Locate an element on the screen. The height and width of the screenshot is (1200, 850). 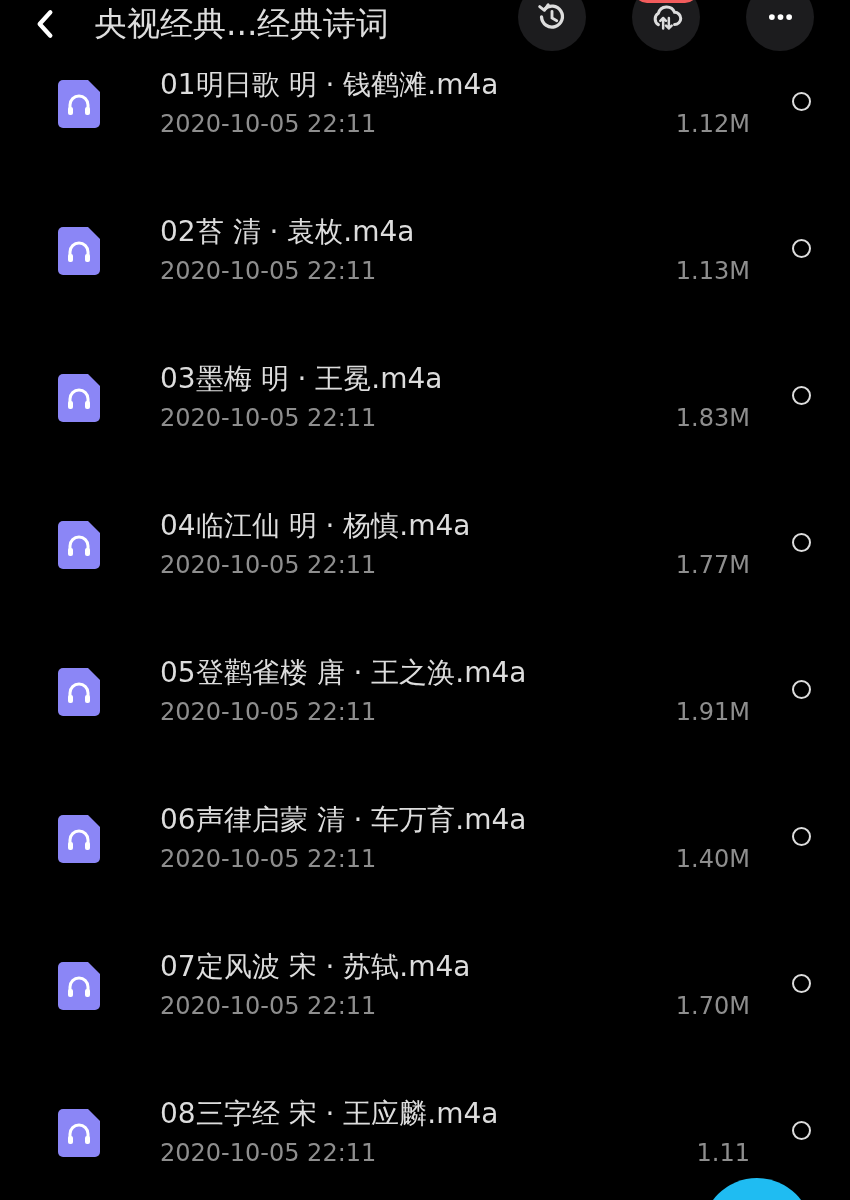
file-name: 06声律启蒙 清 · 车万育.m4a is located at coordinates (344, 820).